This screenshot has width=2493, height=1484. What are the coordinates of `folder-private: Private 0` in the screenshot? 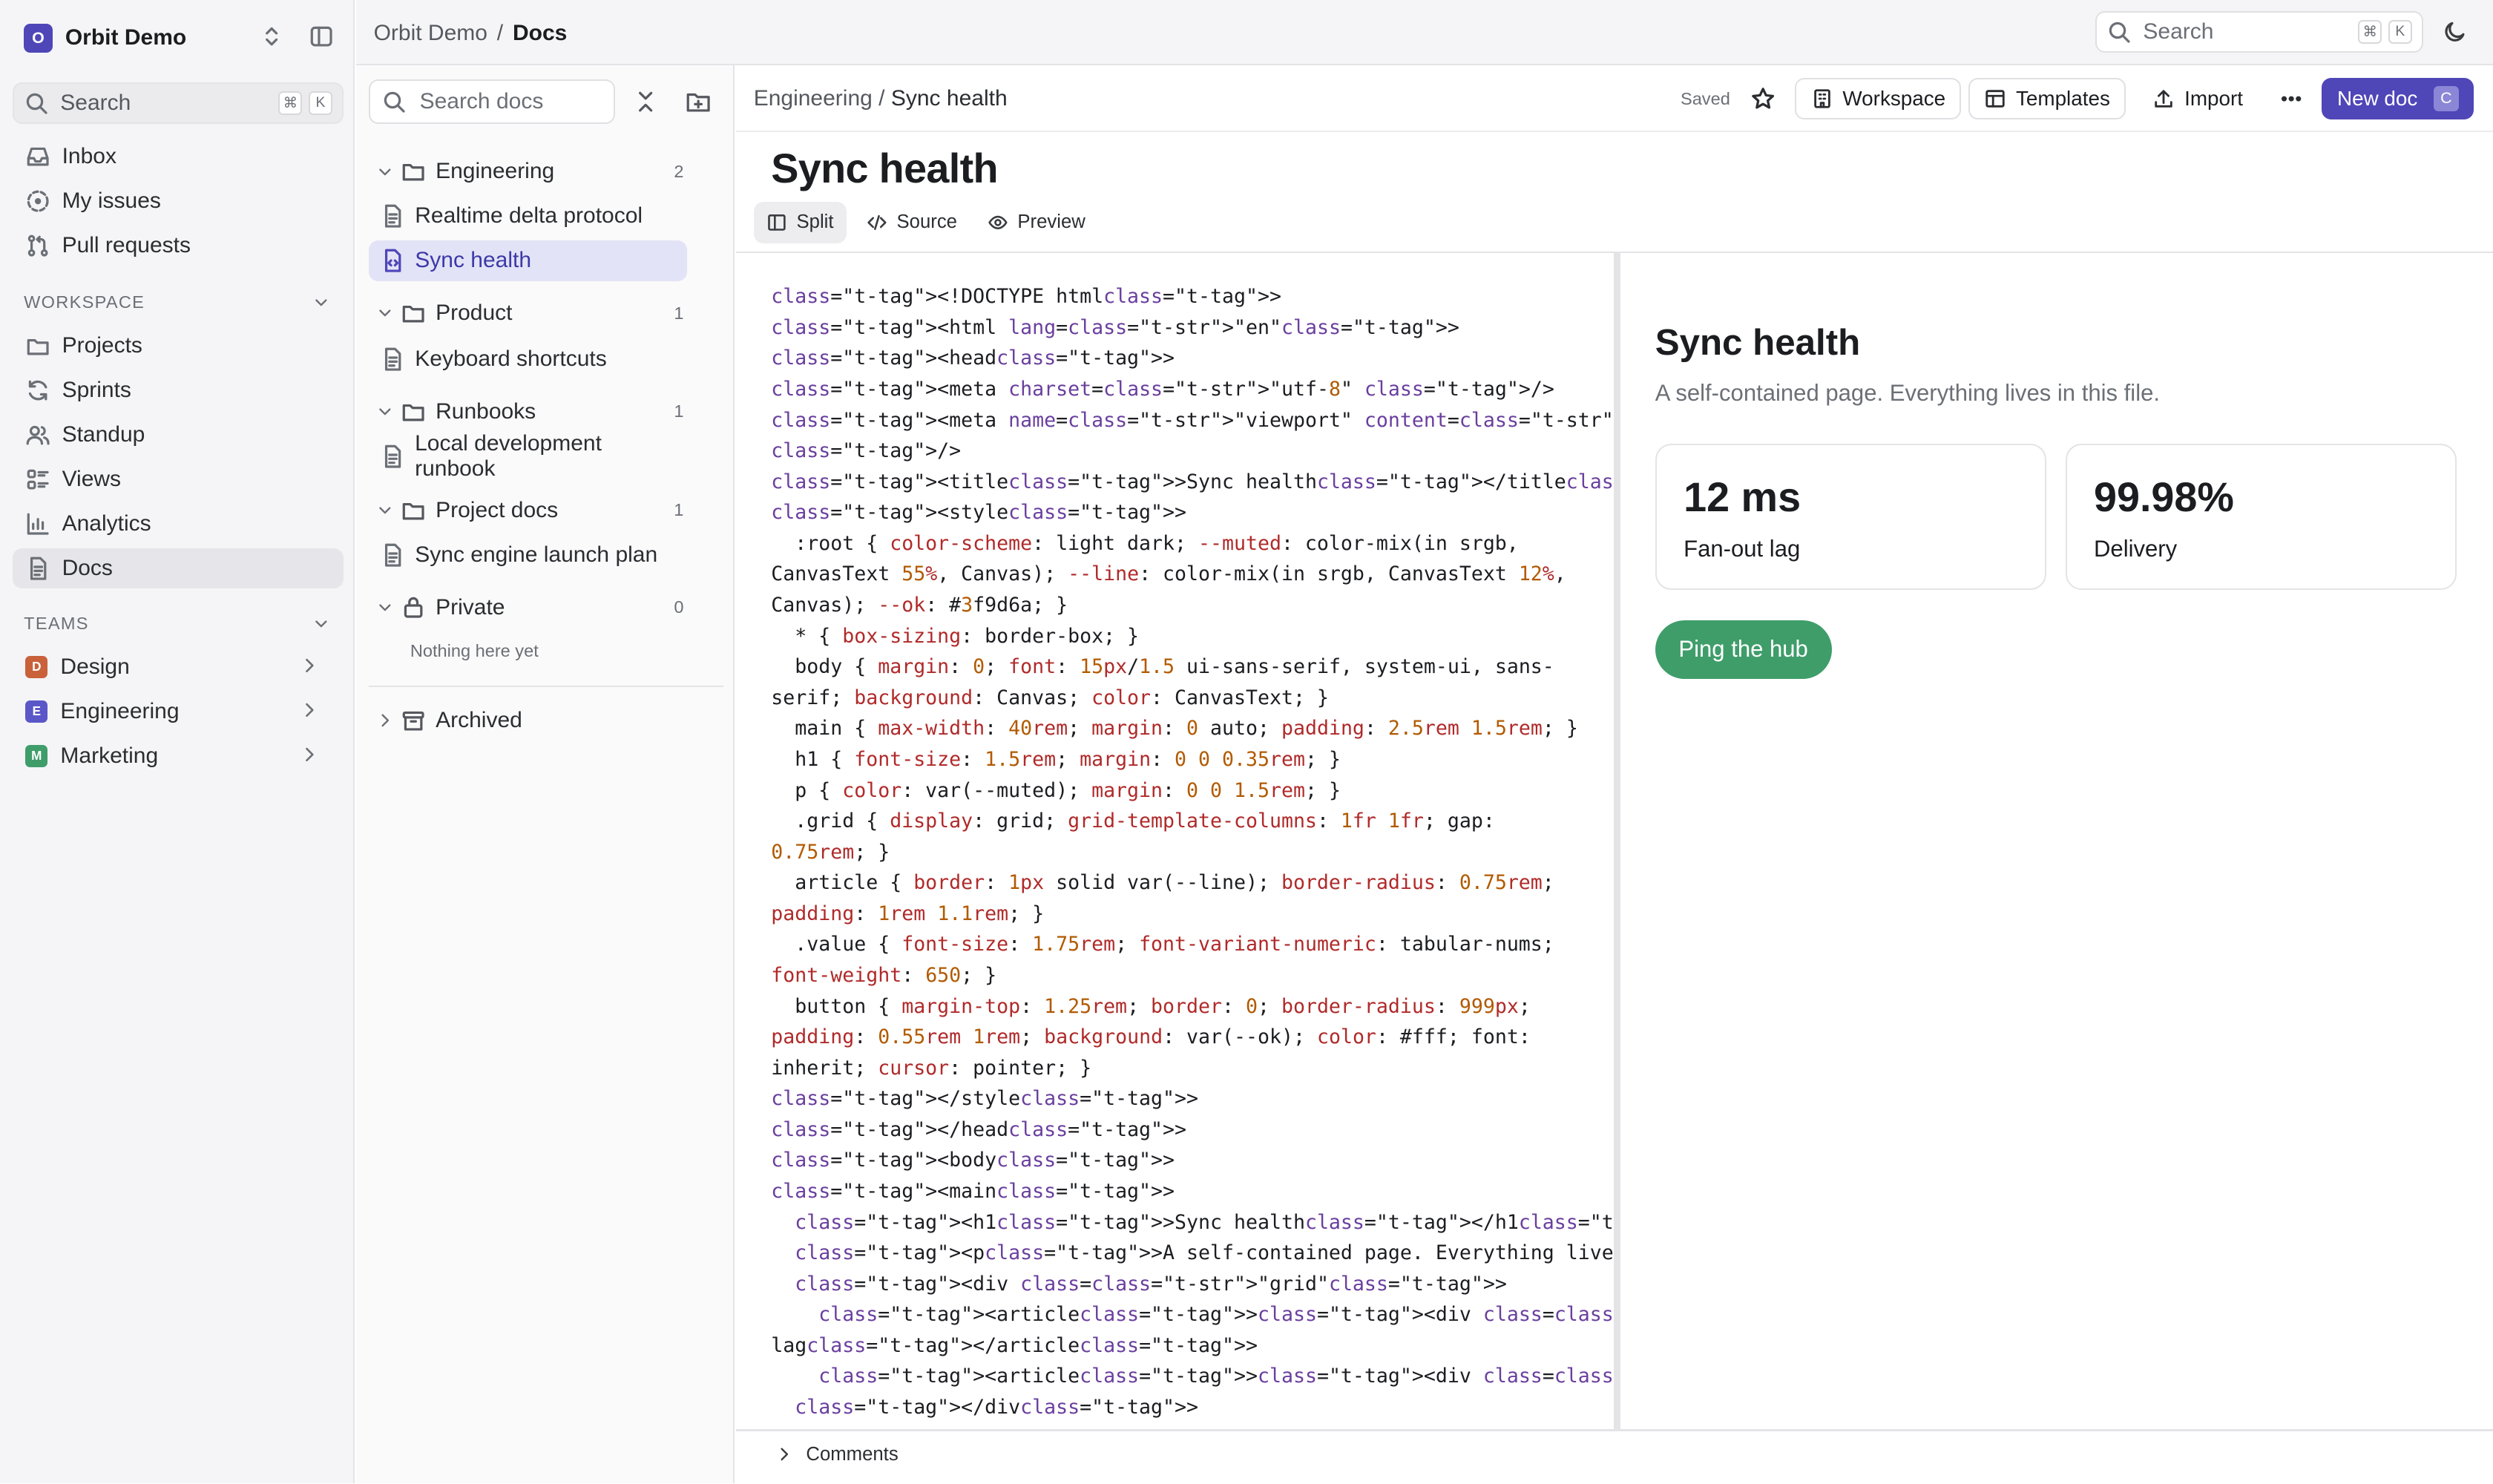 It's located at (534, 607).